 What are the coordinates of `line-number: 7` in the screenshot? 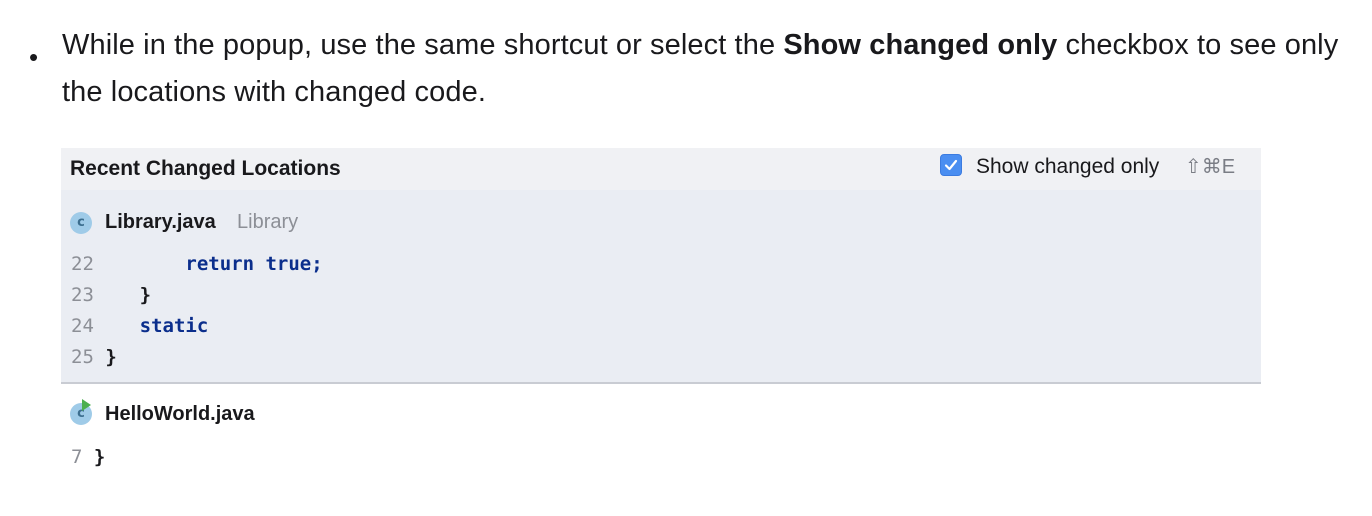 It's located at (77, 457).